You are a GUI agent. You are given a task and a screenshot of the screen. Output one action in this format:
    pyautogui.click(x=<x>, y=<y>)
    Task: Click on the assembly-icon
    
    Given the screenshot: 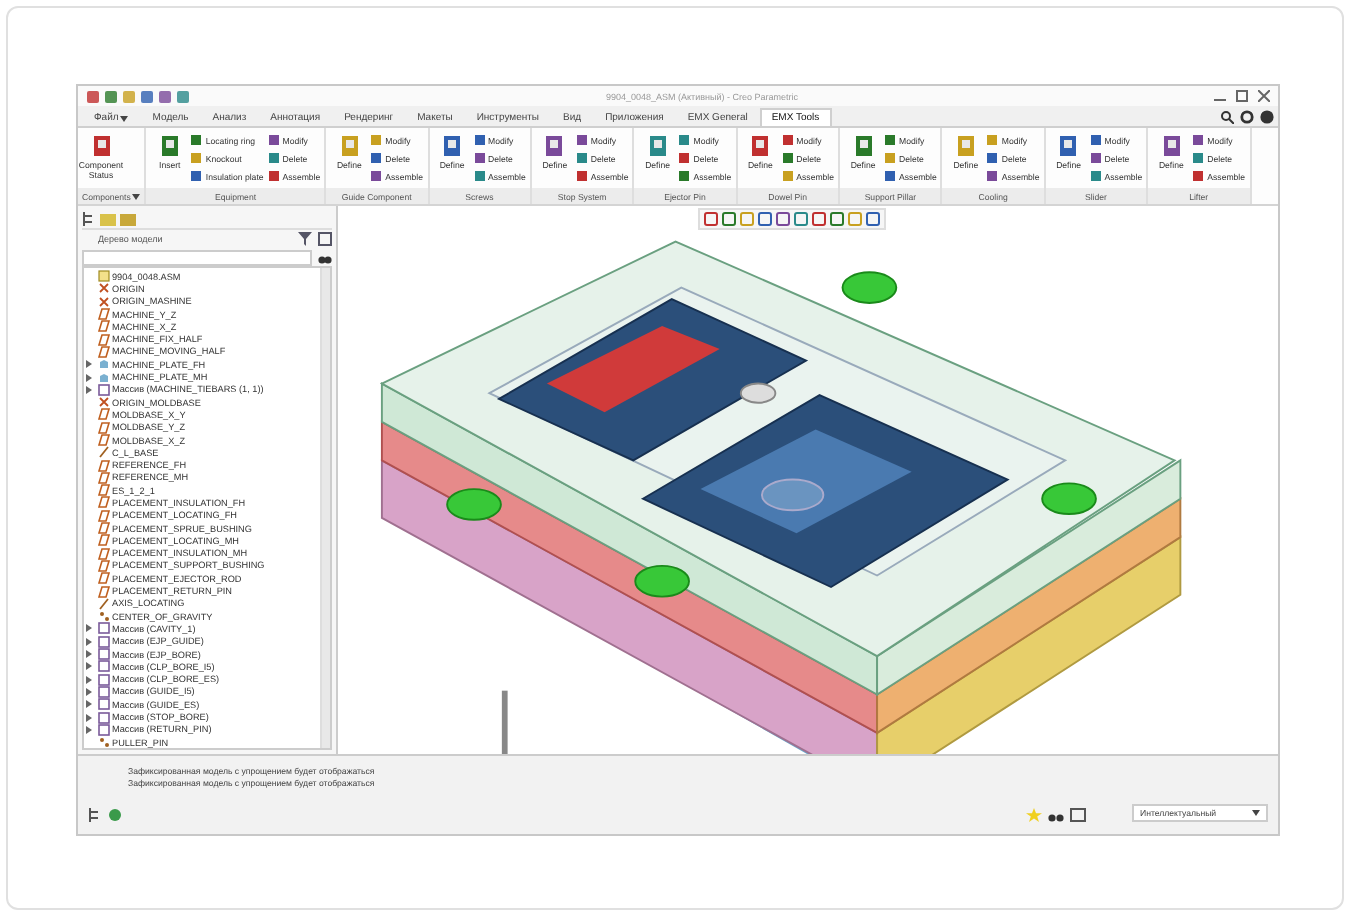 What is the action you would take?
    pyautogui.click(x=103, y=276)
    